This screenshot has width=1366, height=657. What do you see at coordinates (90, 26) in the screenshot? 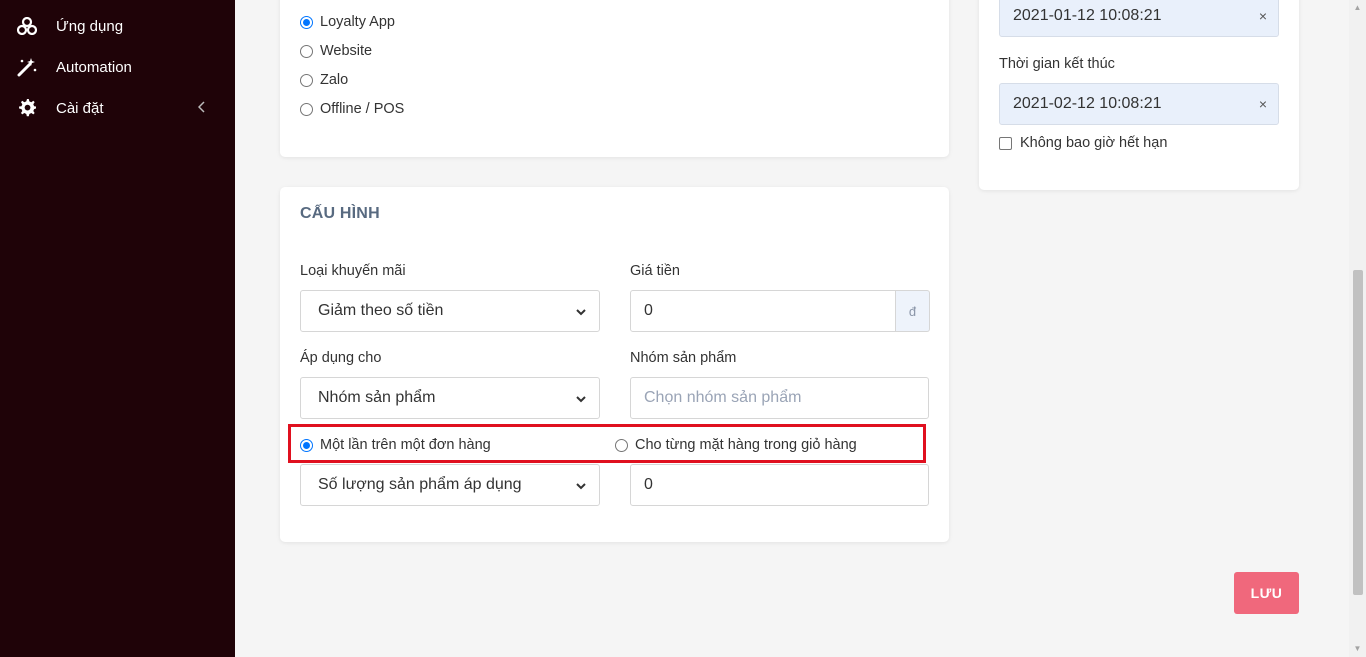
I see `sidebar-item-label: Ứng dụng` at bounding box center [90, 26].